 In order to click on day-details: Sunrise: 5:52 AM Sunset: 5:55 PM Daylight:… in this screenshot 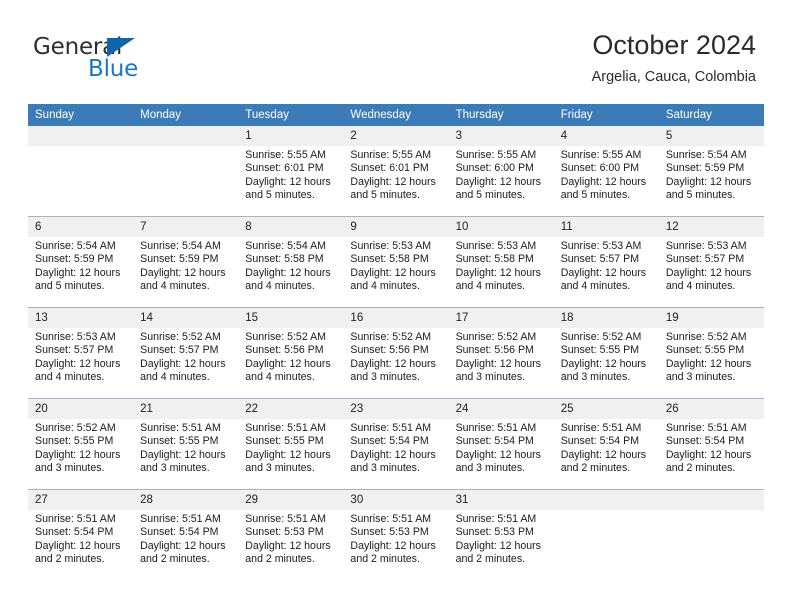, I will do `click(80, 447)`.